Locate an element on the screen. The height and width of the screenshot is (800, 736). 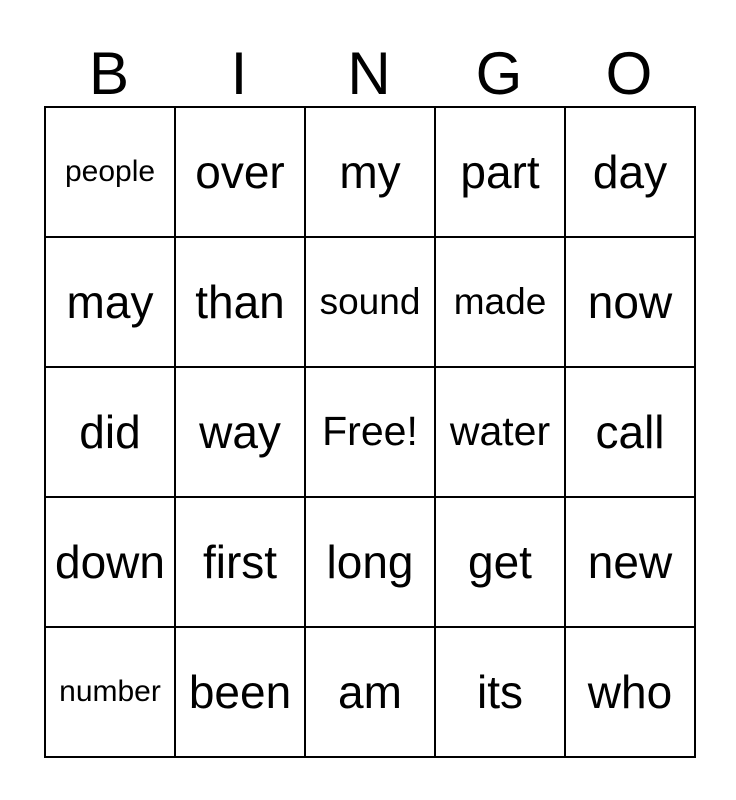
bingo-cell: than is located at coordinates (241, 303).